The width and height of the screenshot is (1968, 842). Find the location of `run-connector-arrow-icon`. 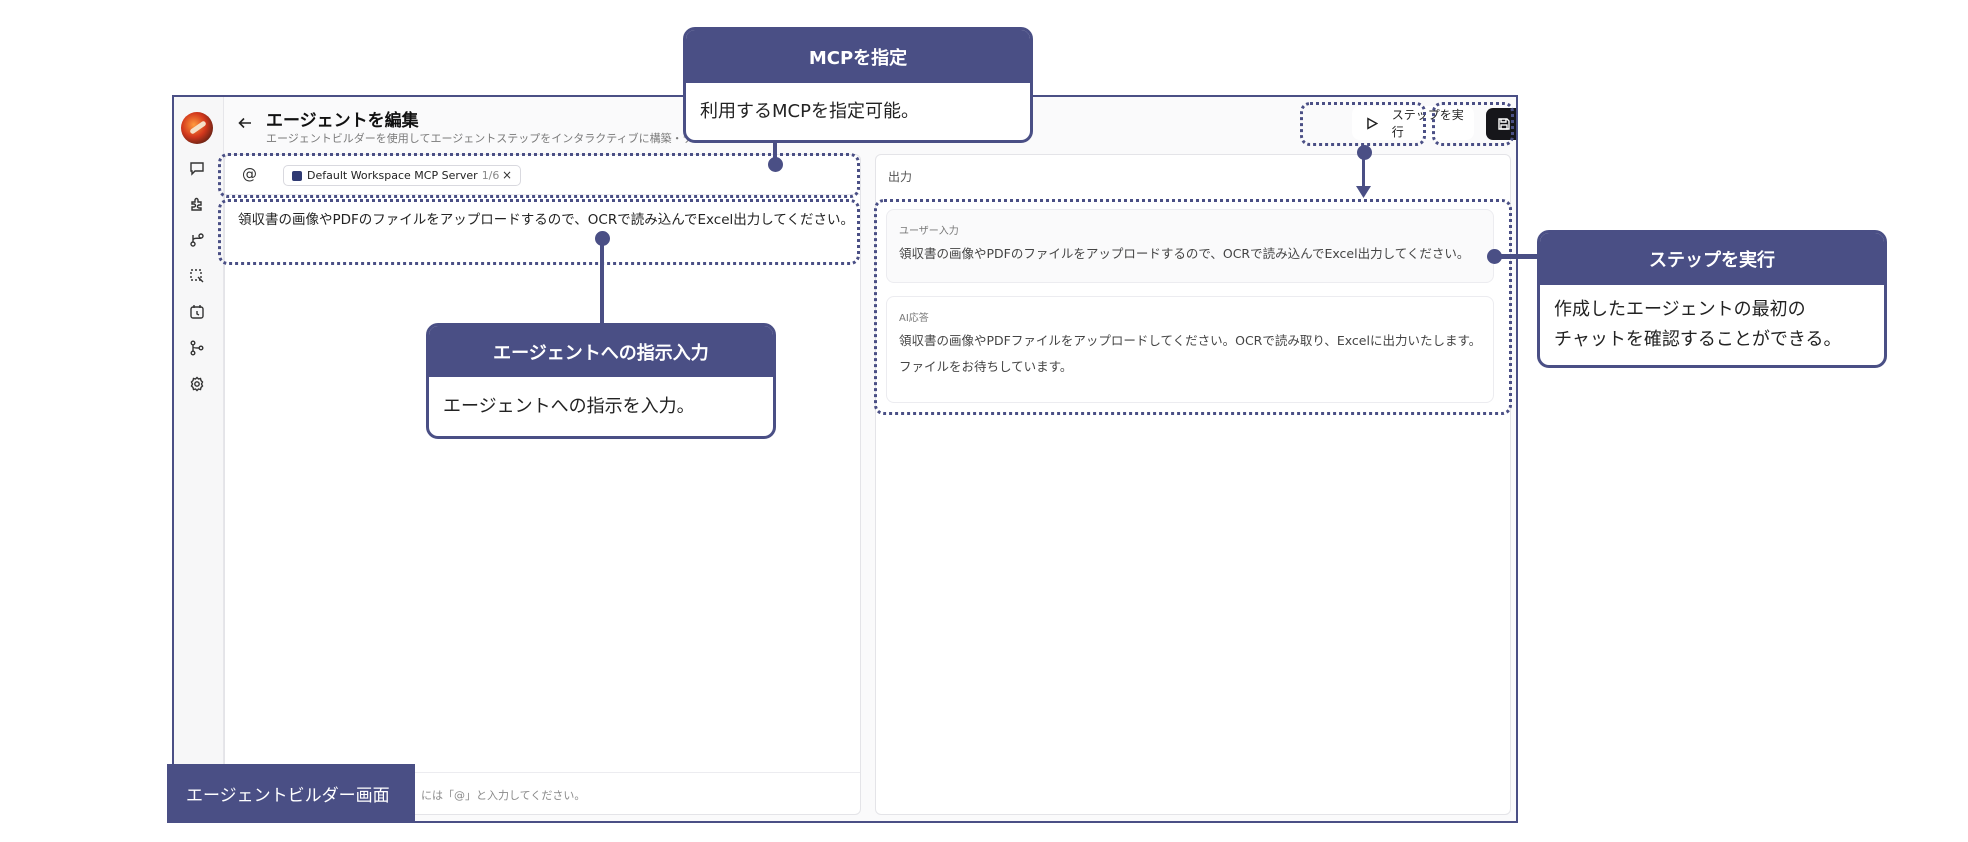

run-connector-arrow-icon is located at coordinates (1363, 192).